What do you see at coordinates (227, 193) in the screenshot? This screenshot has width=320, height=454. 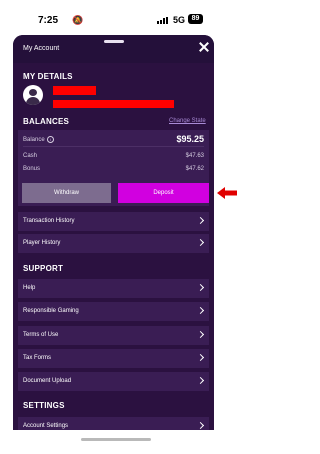 I see `annotation-arrow-icon` at bounding box center [227, 193].